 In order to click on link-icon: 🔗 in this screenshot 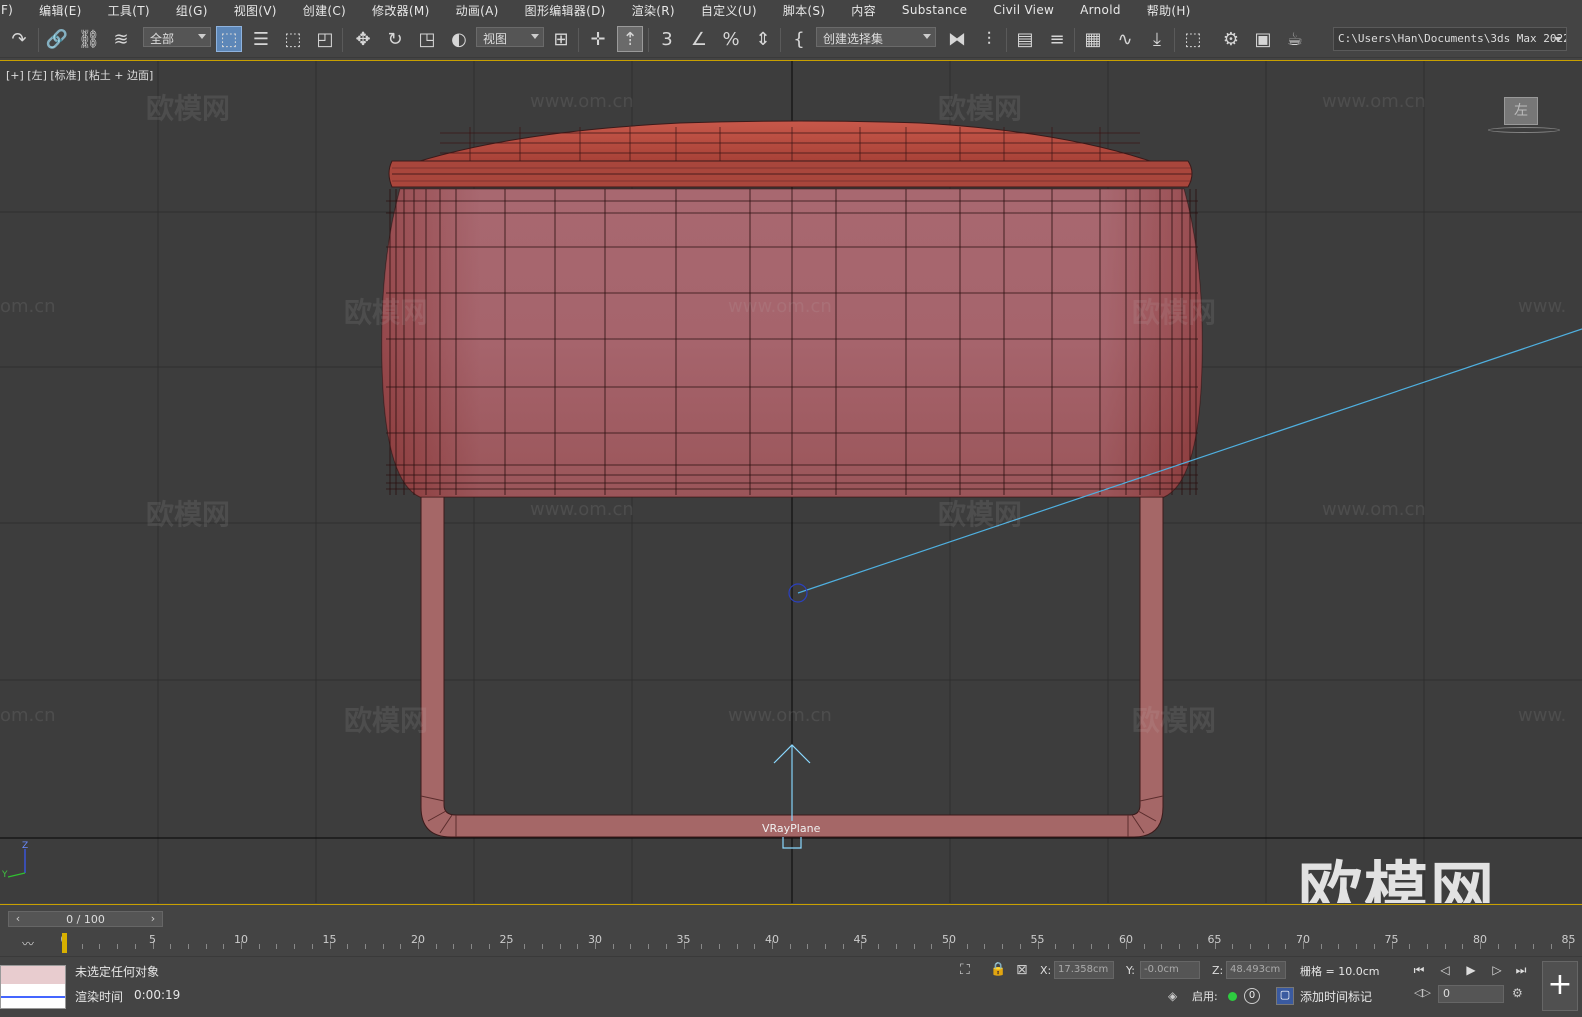, I will do `click(57, 39)`.